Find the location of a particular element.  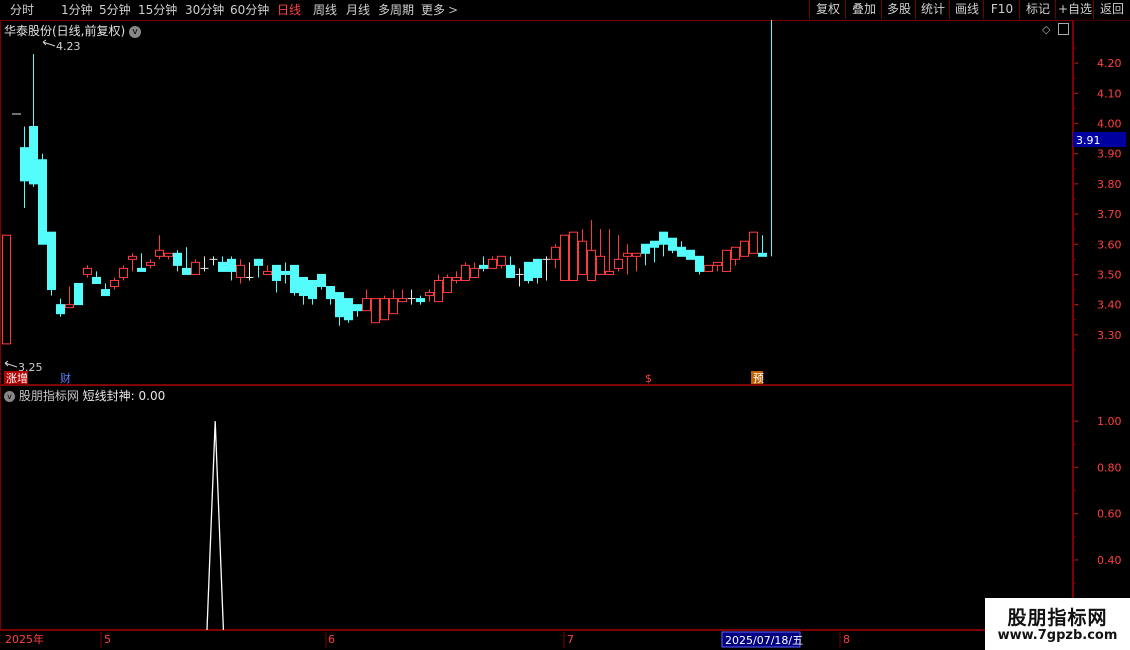

period-tab-5min: 5分钟 is located at coordinates (115, 10).